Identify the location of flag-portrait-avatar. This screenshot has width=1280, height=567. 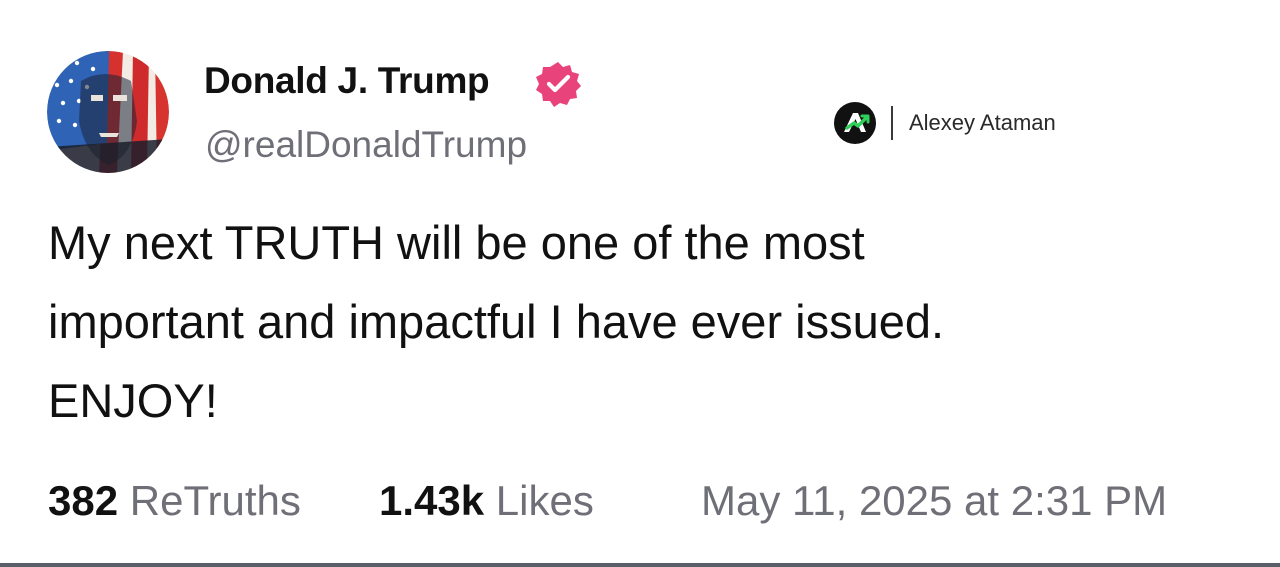
(108, 112).